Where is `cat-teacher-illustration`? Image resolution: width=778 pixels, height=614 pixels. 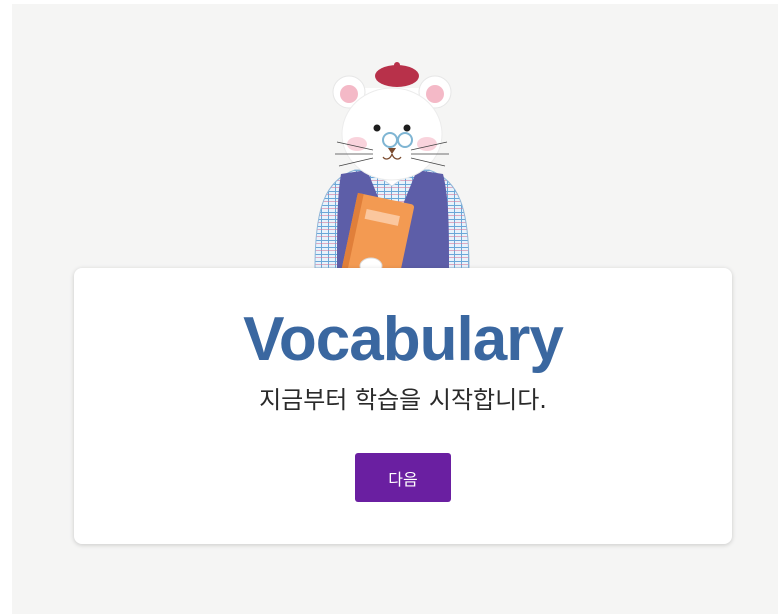 cat-teacher-illustration is located at coordinates (392, 171).